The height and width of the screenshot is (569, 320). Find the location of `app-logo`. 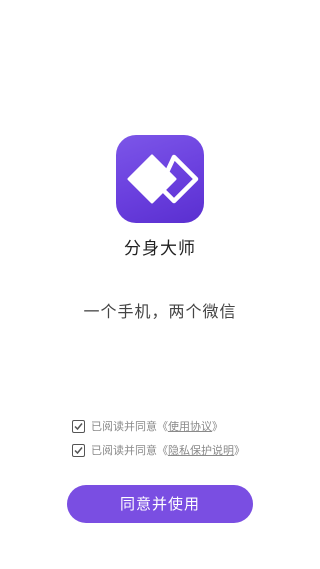

app-logo is located at coordinates (160, 179).